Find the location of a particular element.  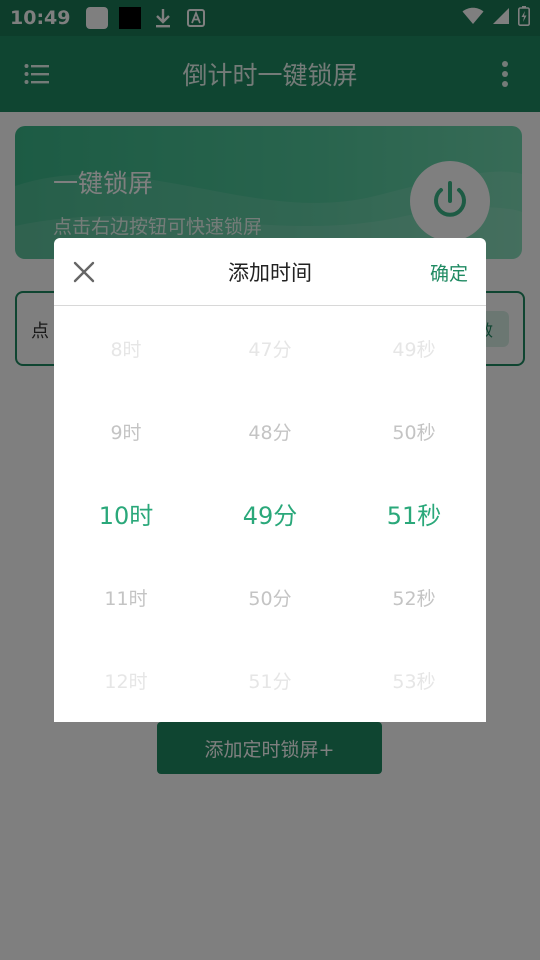

hour-wheel: 8时 9时 10时 11时 12时 is located at coordinates (126, 514).